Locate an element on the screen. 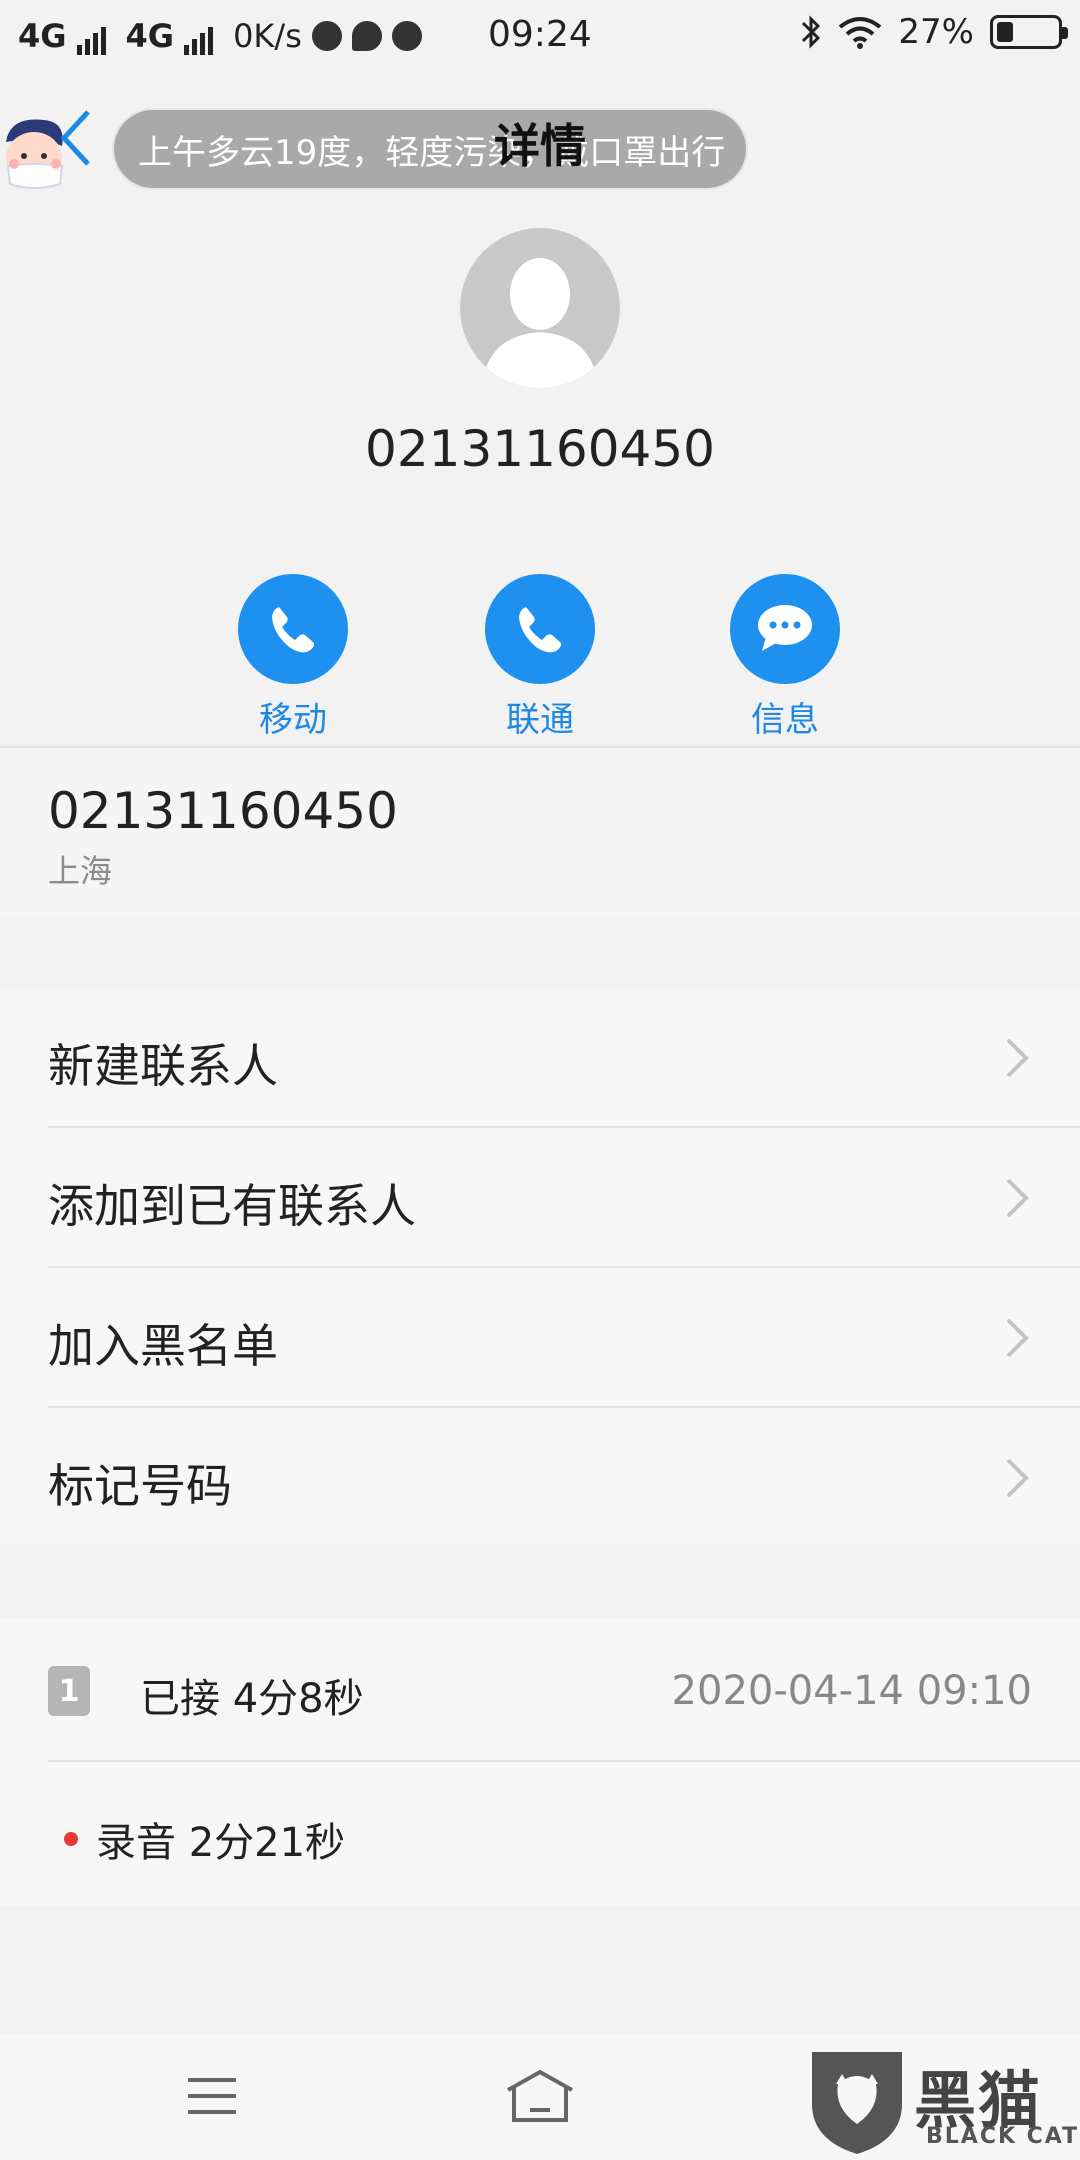 The image size is (1080, 2160). network-2: 4G is located at coordinates (170, 36).